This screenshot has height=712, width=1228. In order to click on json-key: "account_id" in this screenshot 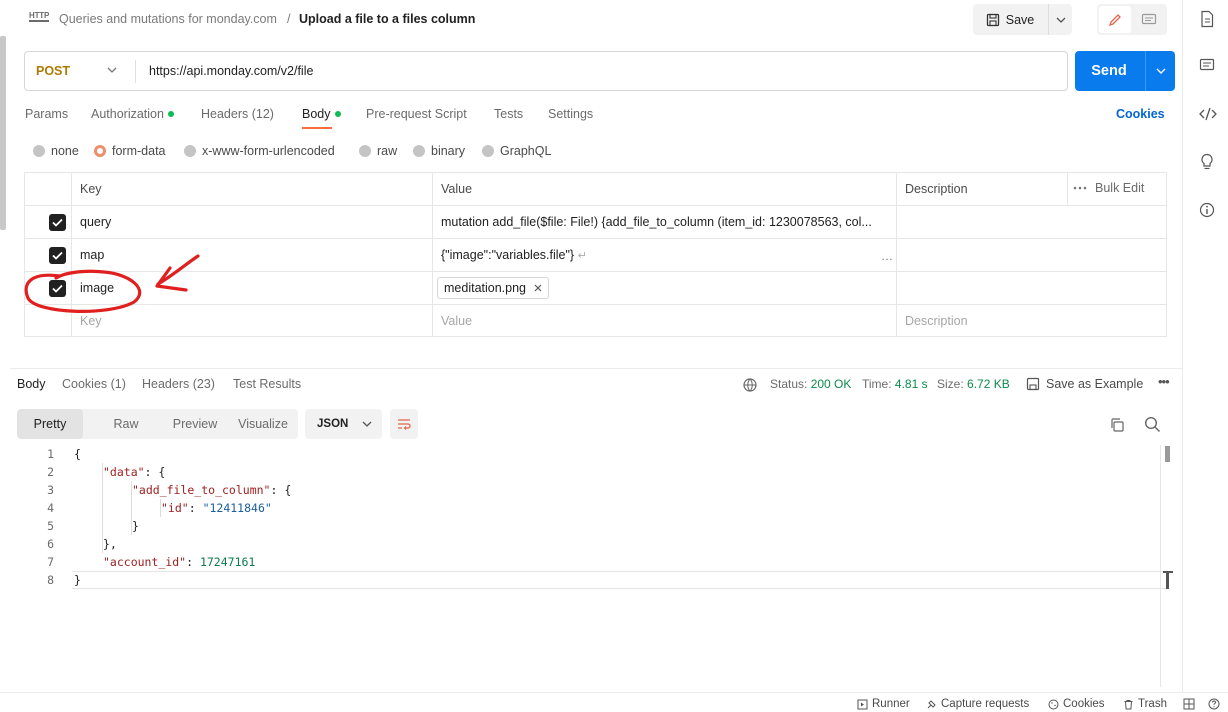, I will do `click(145, 562)`.